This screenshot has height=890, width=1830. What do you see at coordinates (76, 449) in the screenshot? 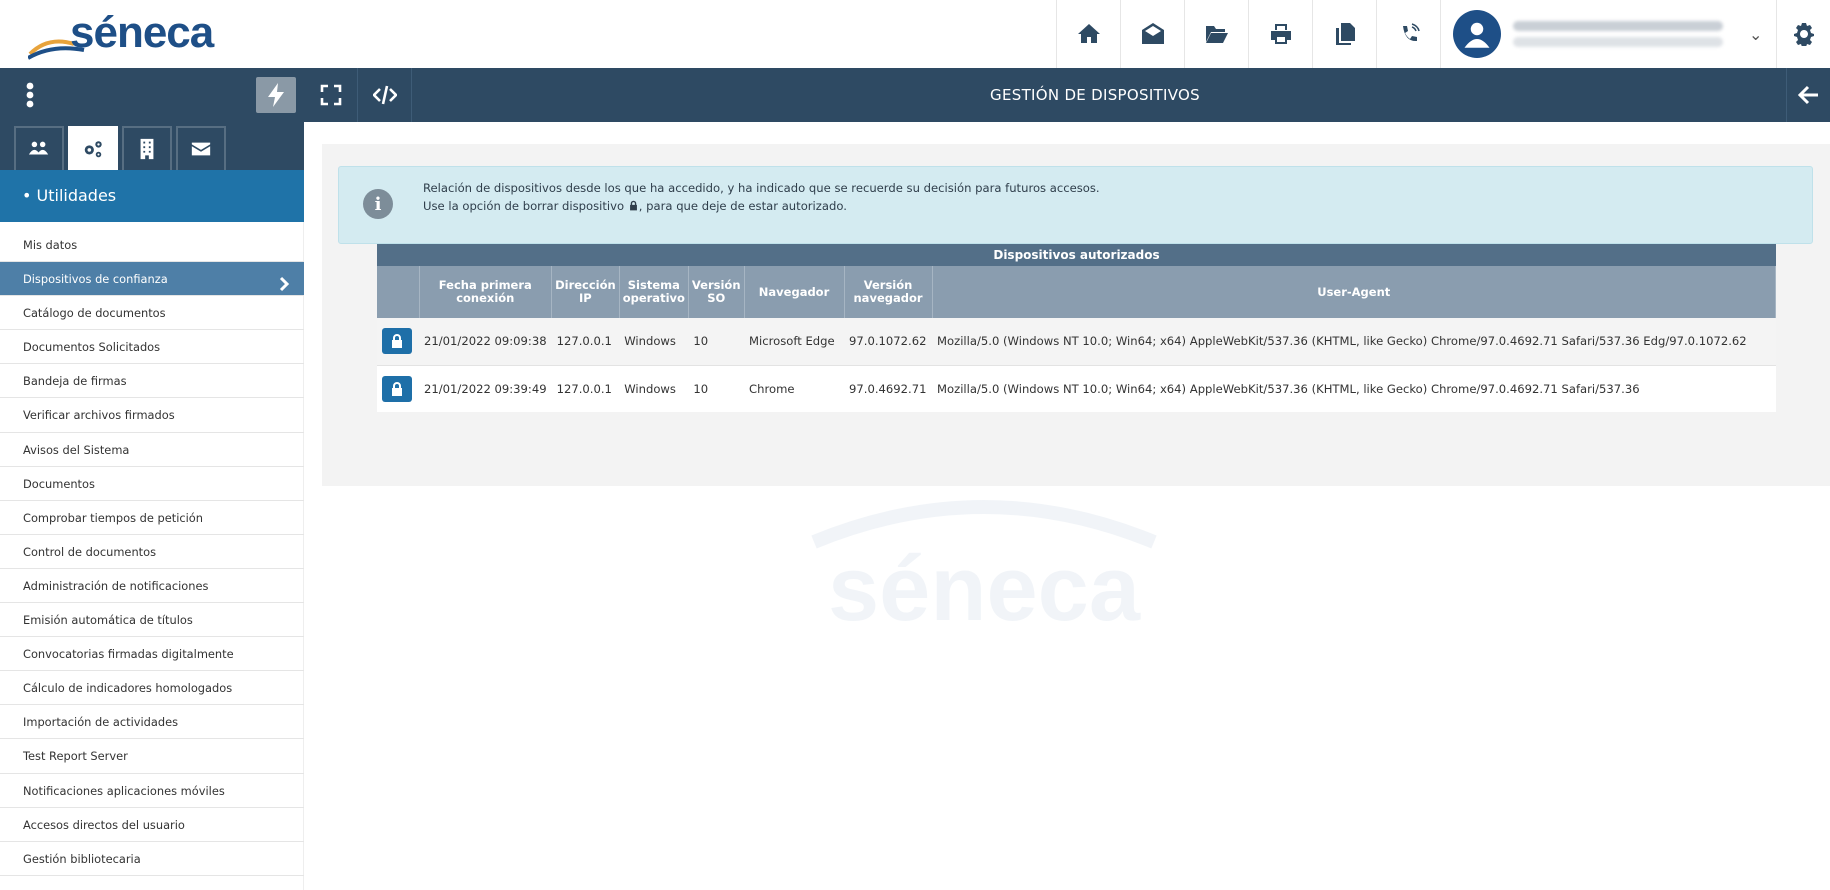
I see `sidebar-item-label: Avisos del Sistema` at bounding box center [76, 449].